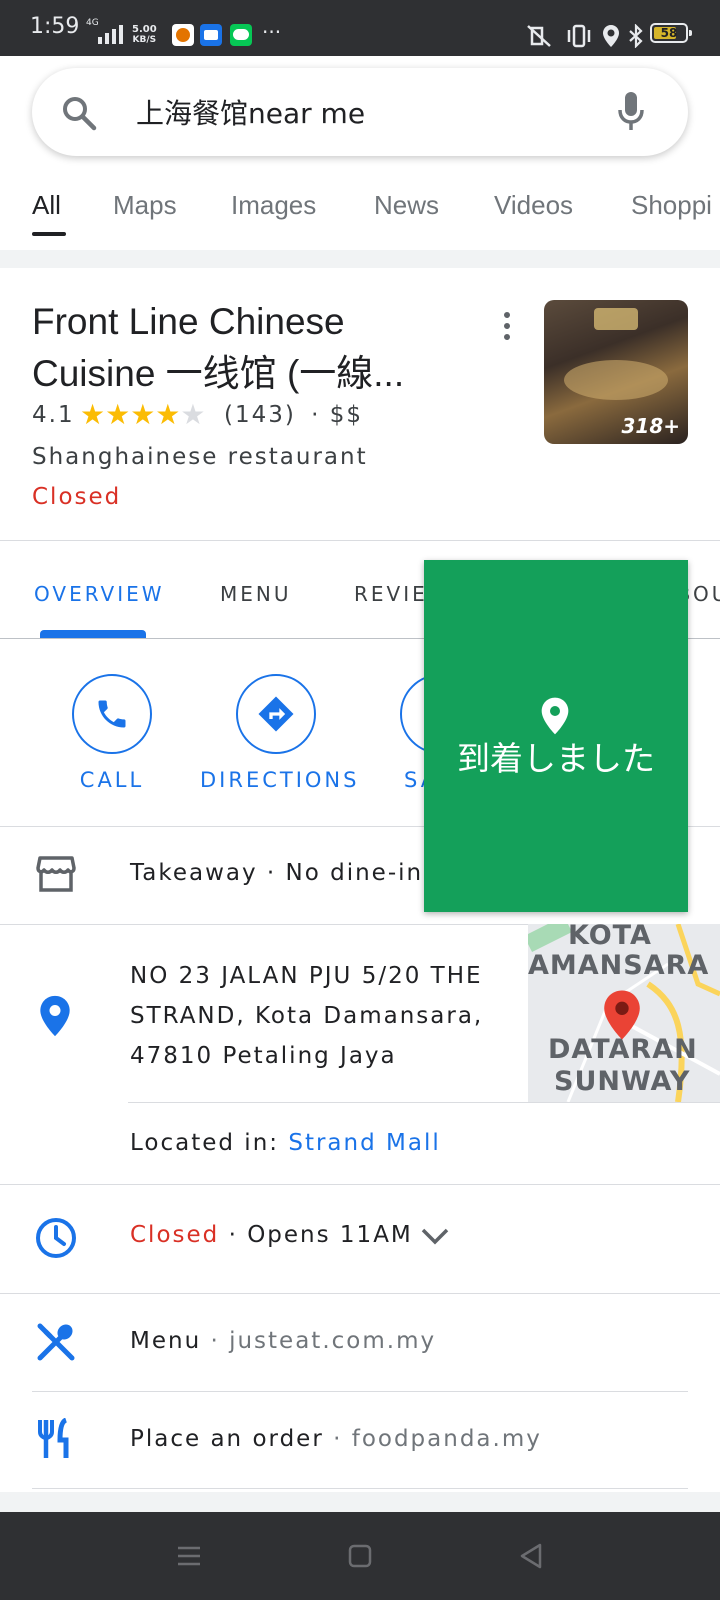 This screenshot has width=720, height=1600. What do you see at coordinates (360, 28) in the screenshot?
I see `status-bar: 1:59 4G 5.00 KB/S ··· 58` at bounding box center [360, 28].